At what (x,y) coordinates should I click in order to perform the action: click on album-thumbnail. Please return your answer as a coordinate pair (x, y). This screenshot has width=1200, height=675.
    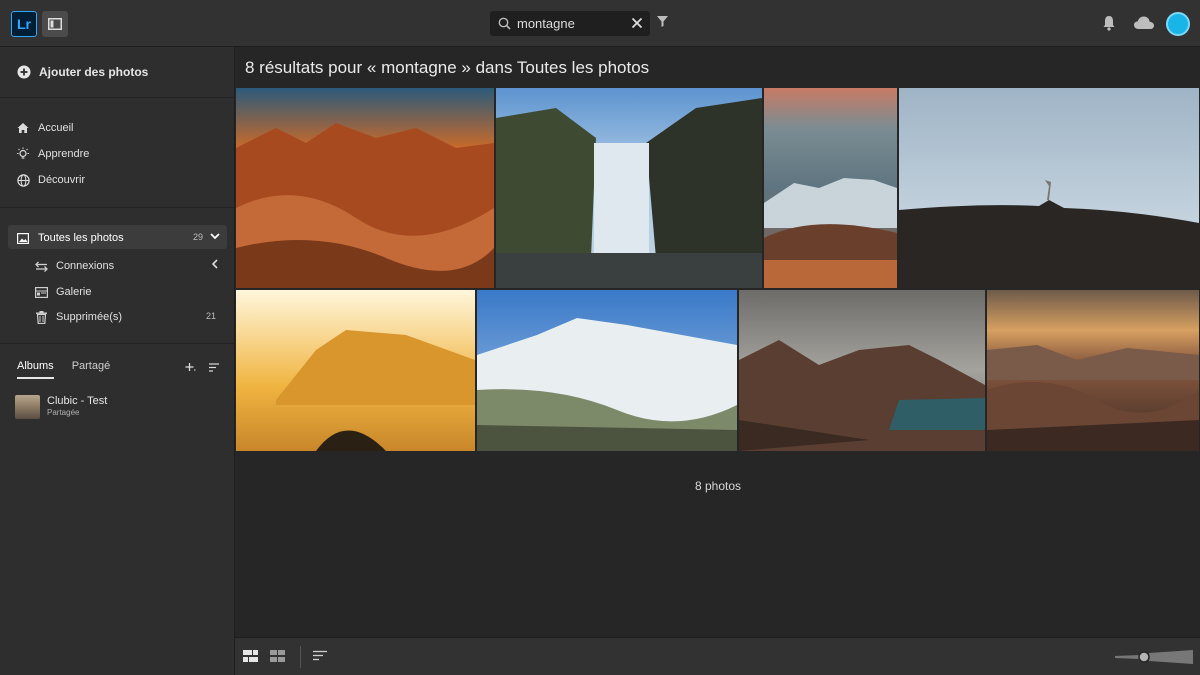
    Looking at the image, I should click on (27, 407).